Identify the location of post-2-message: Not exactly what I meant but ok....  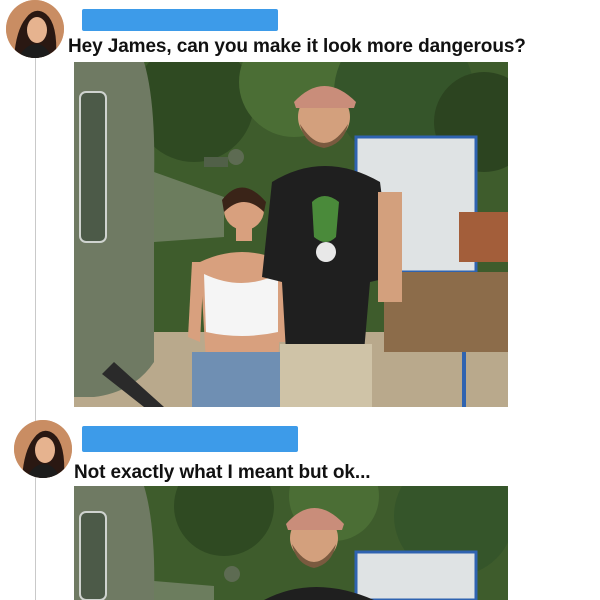
(222, 472).